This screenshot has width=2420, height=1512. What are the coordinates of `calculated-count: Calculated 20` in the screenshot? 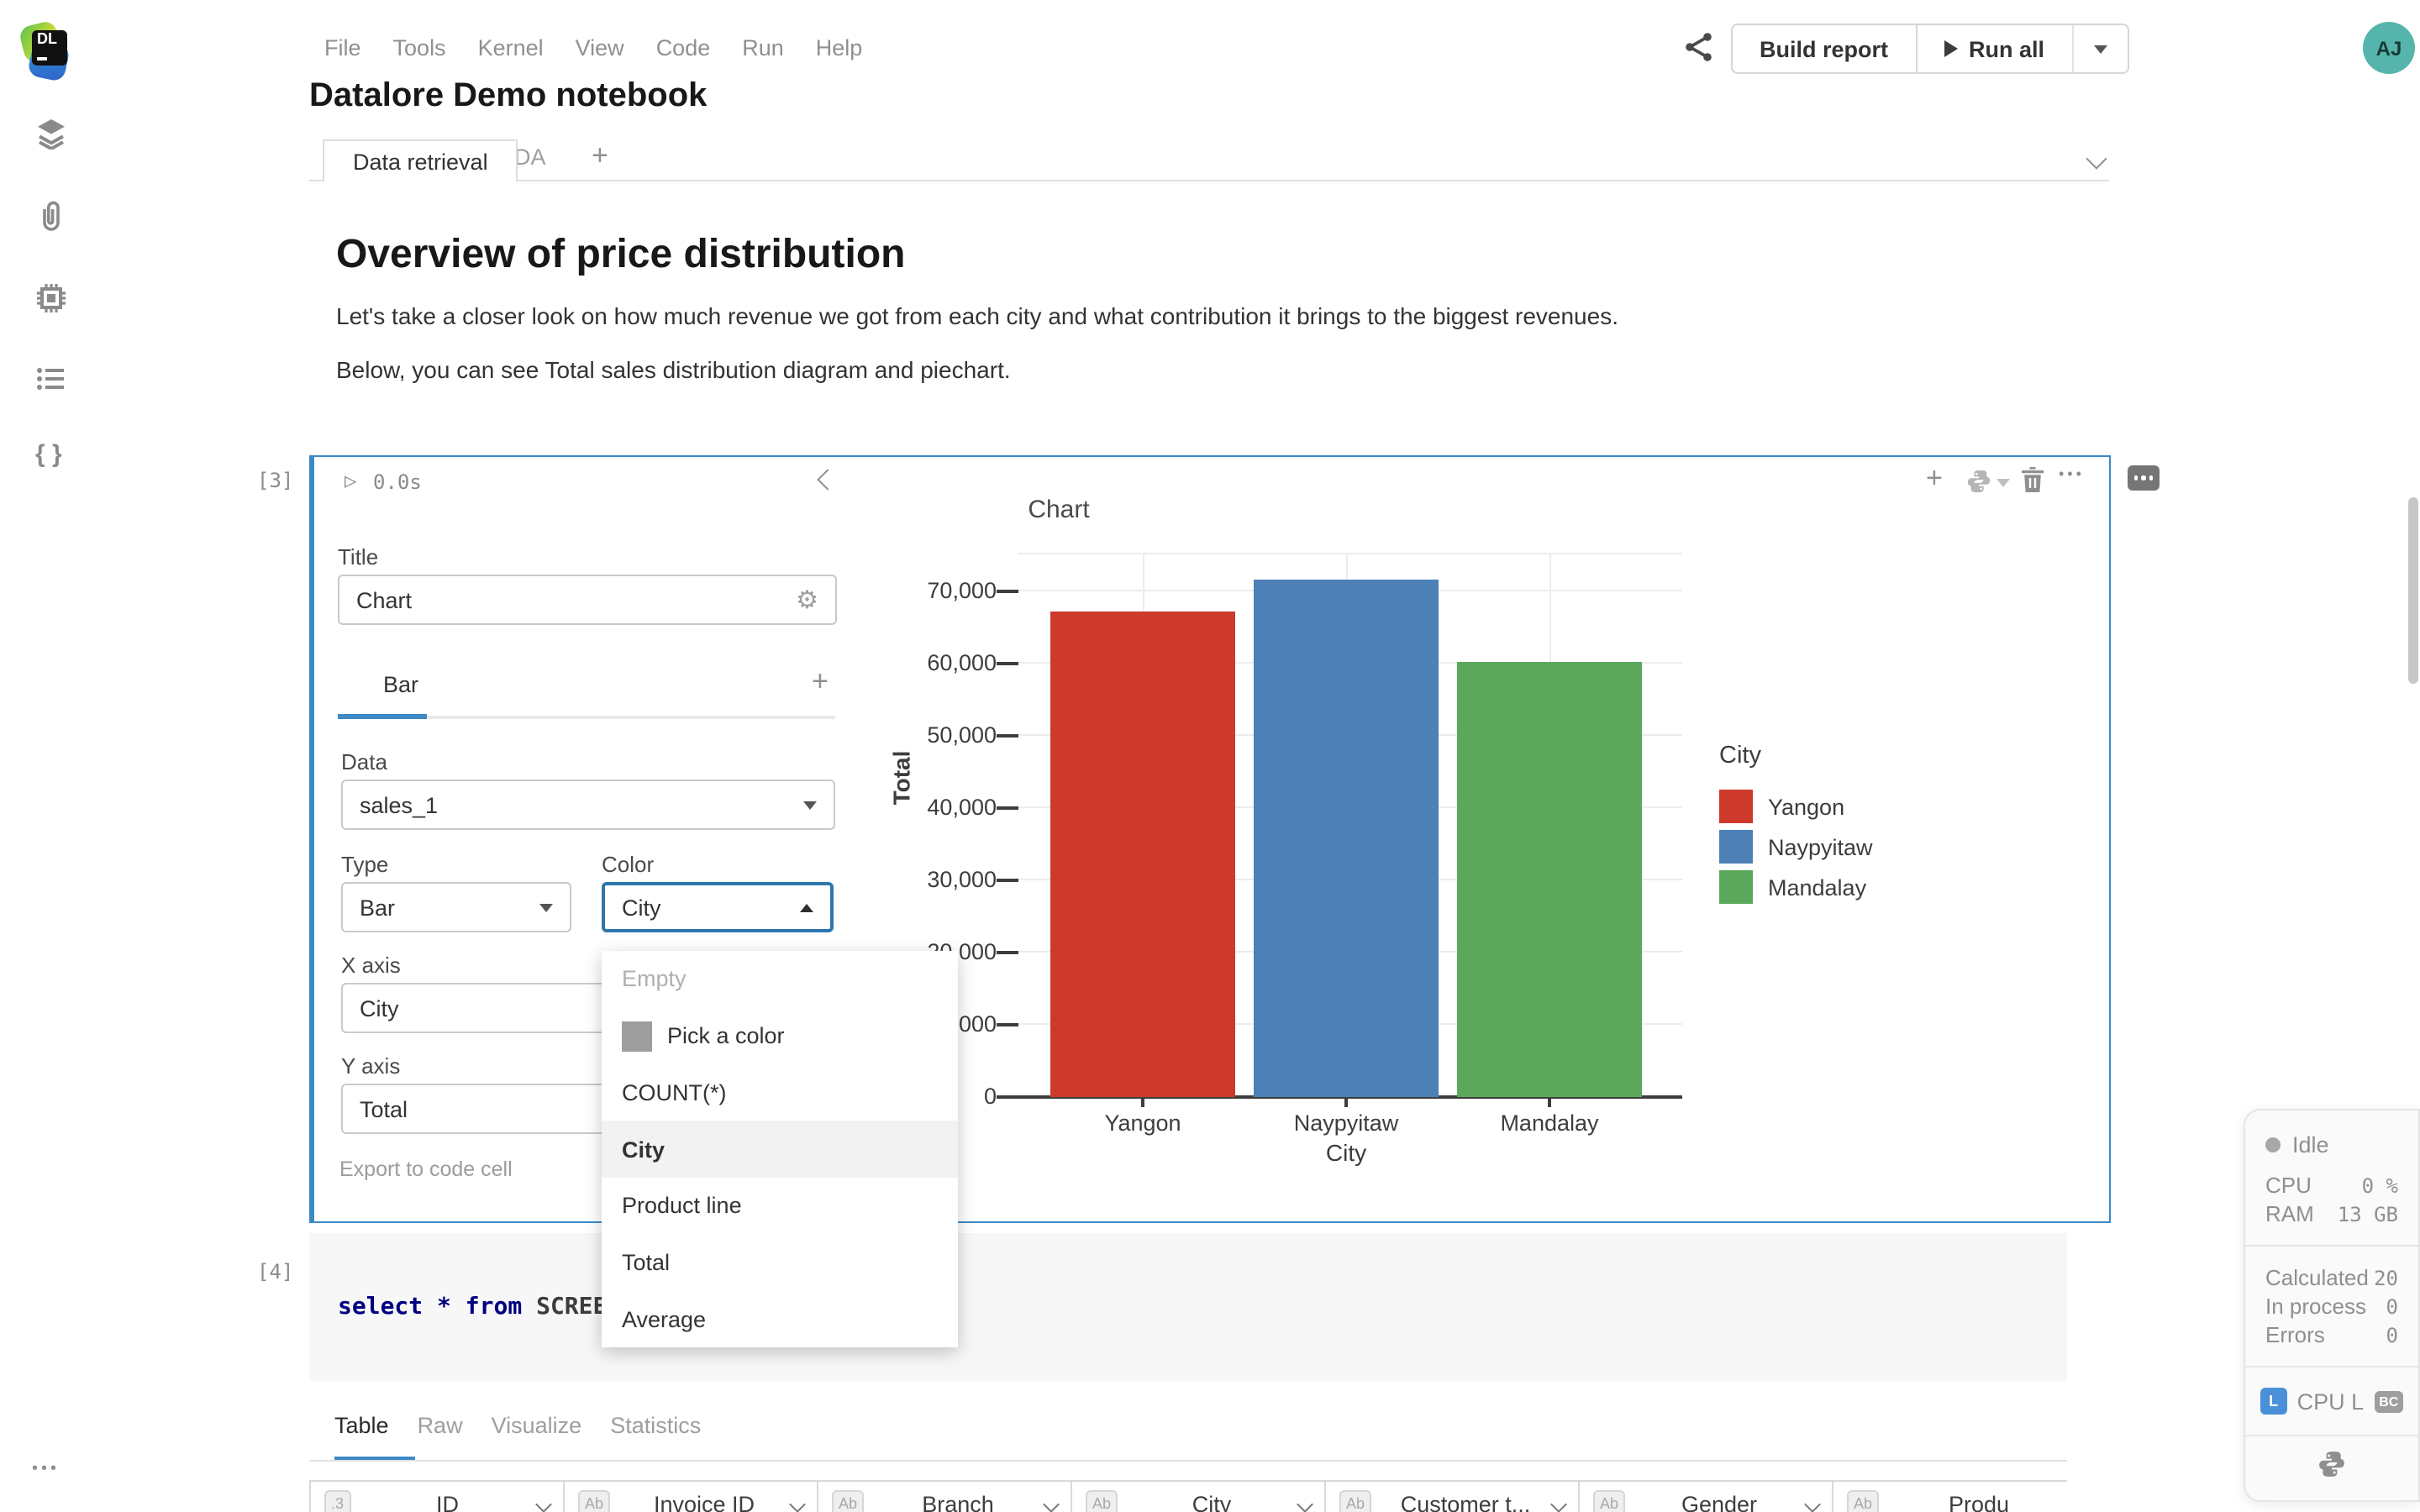 It's located at (2331, 1277).